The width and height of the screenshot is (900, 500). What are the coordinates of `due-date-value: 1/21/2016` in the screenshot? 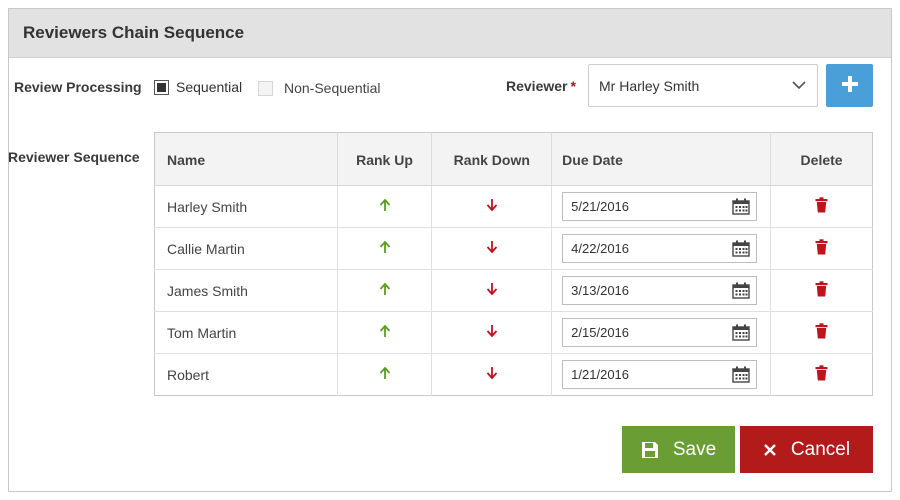 It's located at (600, 374).